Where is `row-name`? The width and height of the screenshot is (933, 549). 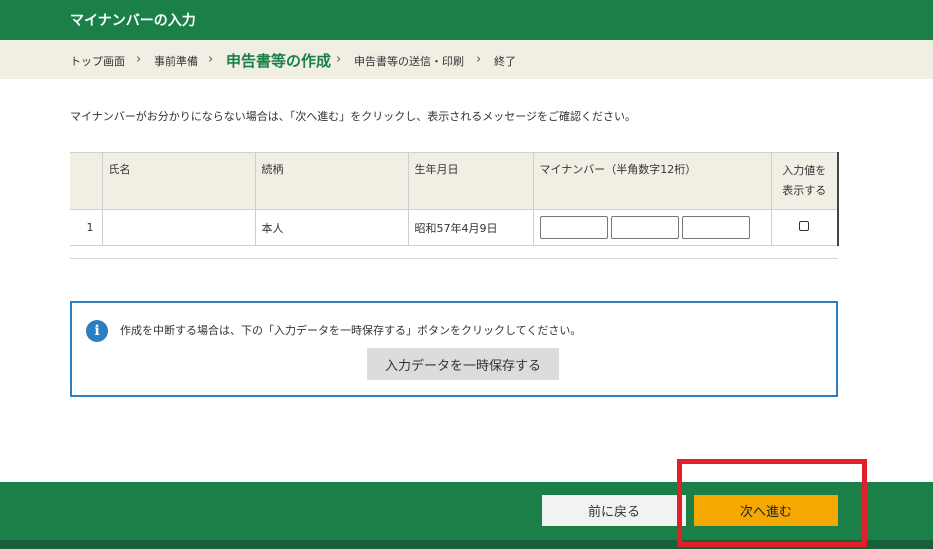
row-name is located at coordinates (178, 227).